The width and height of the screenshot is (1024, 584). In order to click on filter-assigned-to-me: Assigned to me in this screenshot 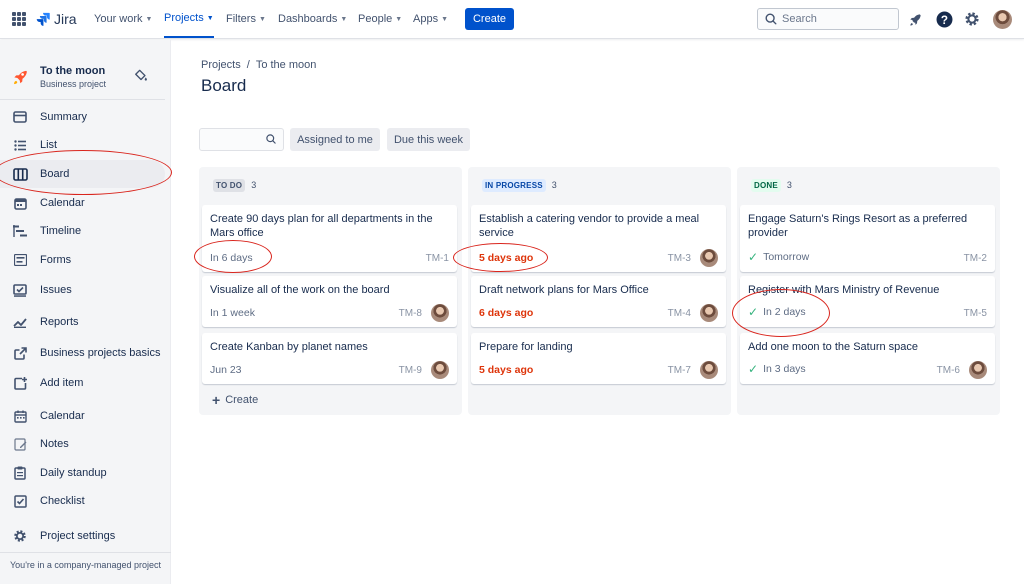, I will do `click(335, 139)`.